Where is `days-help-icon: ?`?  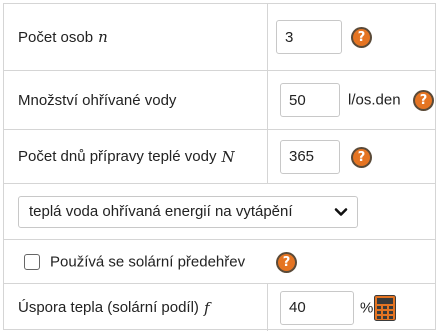
days-help-icon: ? is located at coordinates (361, 157).